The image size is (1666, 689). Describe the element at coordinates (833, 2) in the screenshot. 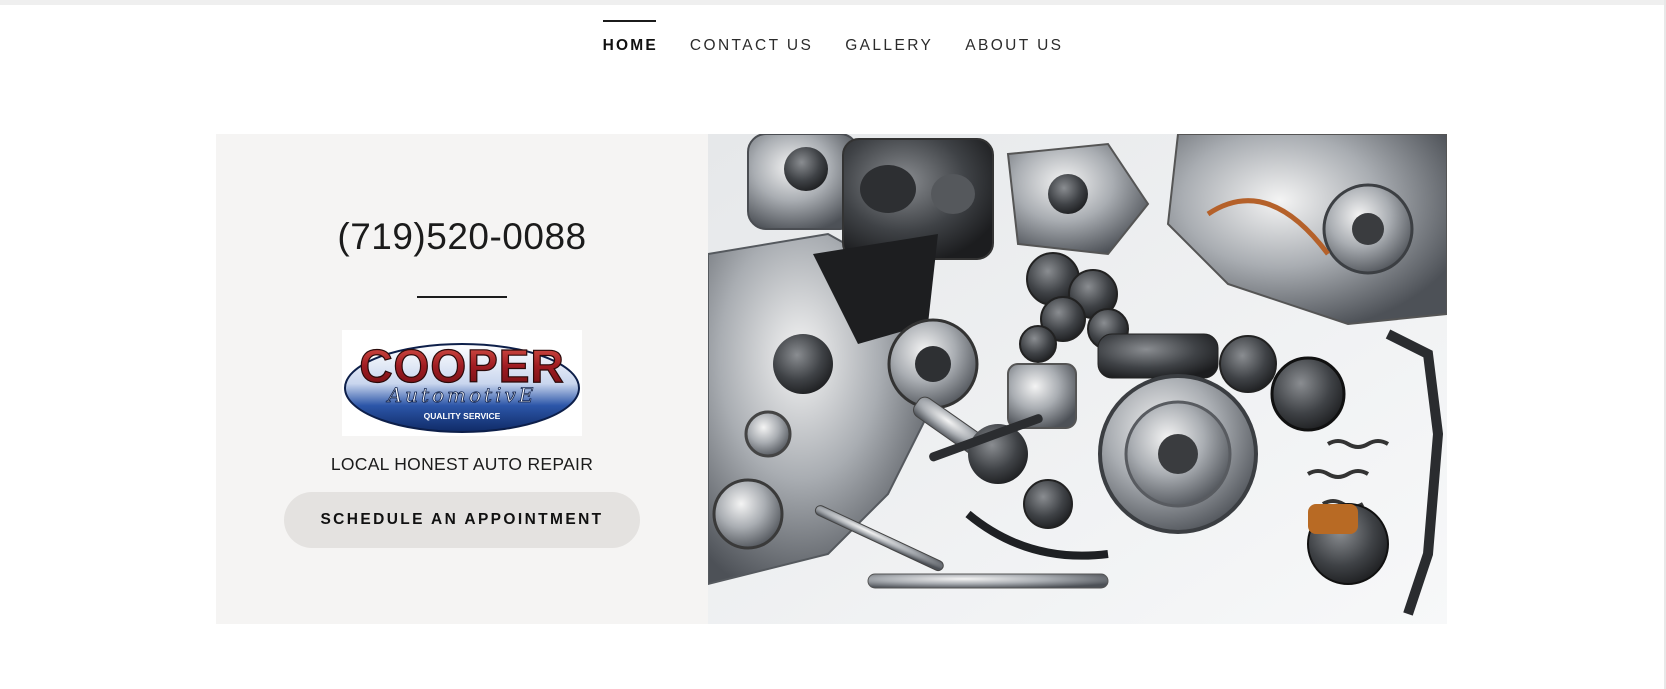

I see `top-strip` at that location.